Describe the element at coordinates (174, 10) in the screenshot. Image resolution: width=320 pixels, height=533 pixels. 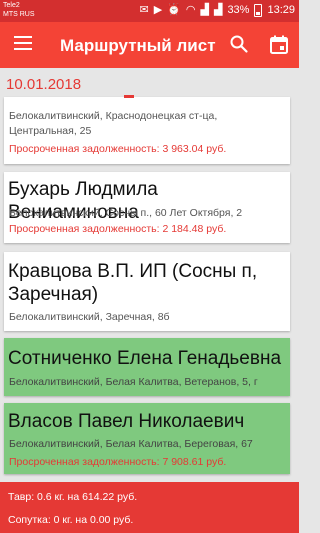
I see `alarm-icon: ⏰` at that location.